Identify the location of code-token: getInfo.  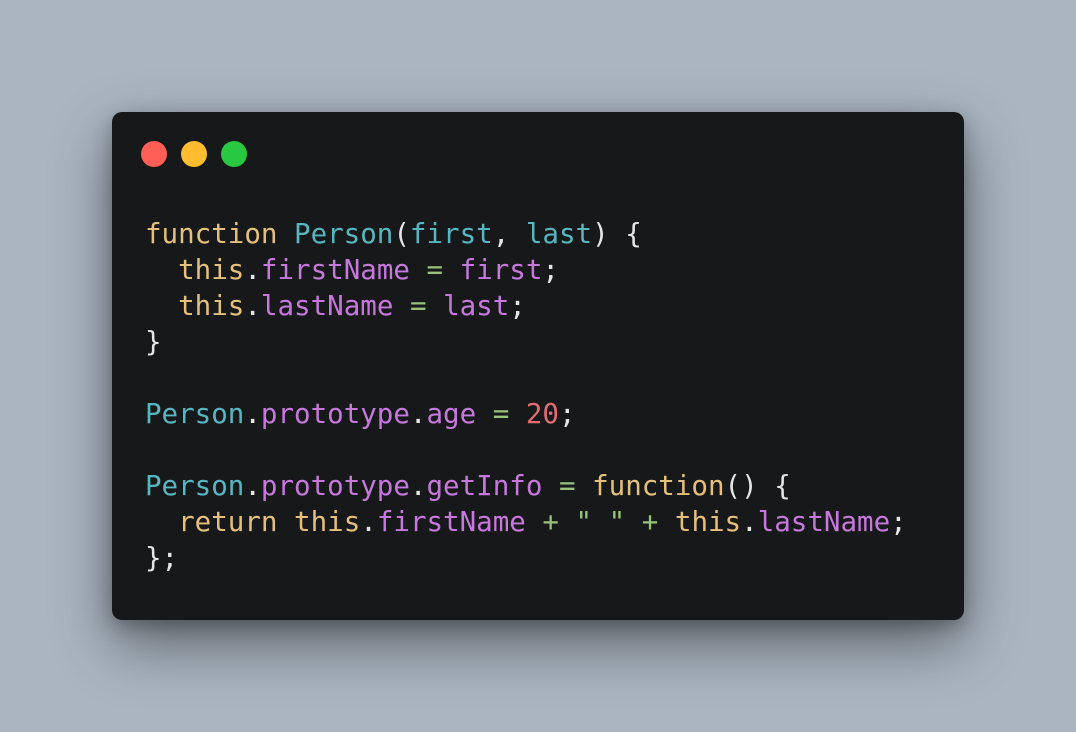
(484, 486).